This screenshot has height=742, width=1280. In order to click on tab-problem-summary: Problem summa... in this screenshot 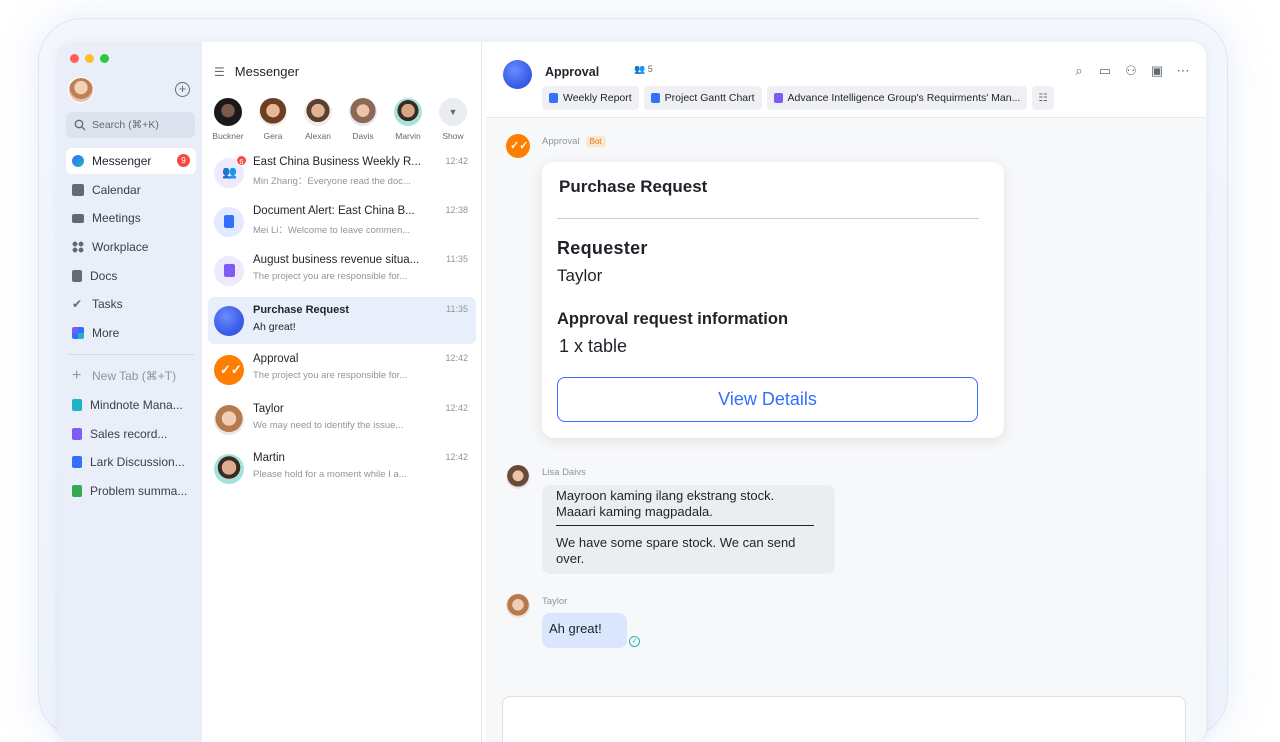, I will do `click(131, 491)`.